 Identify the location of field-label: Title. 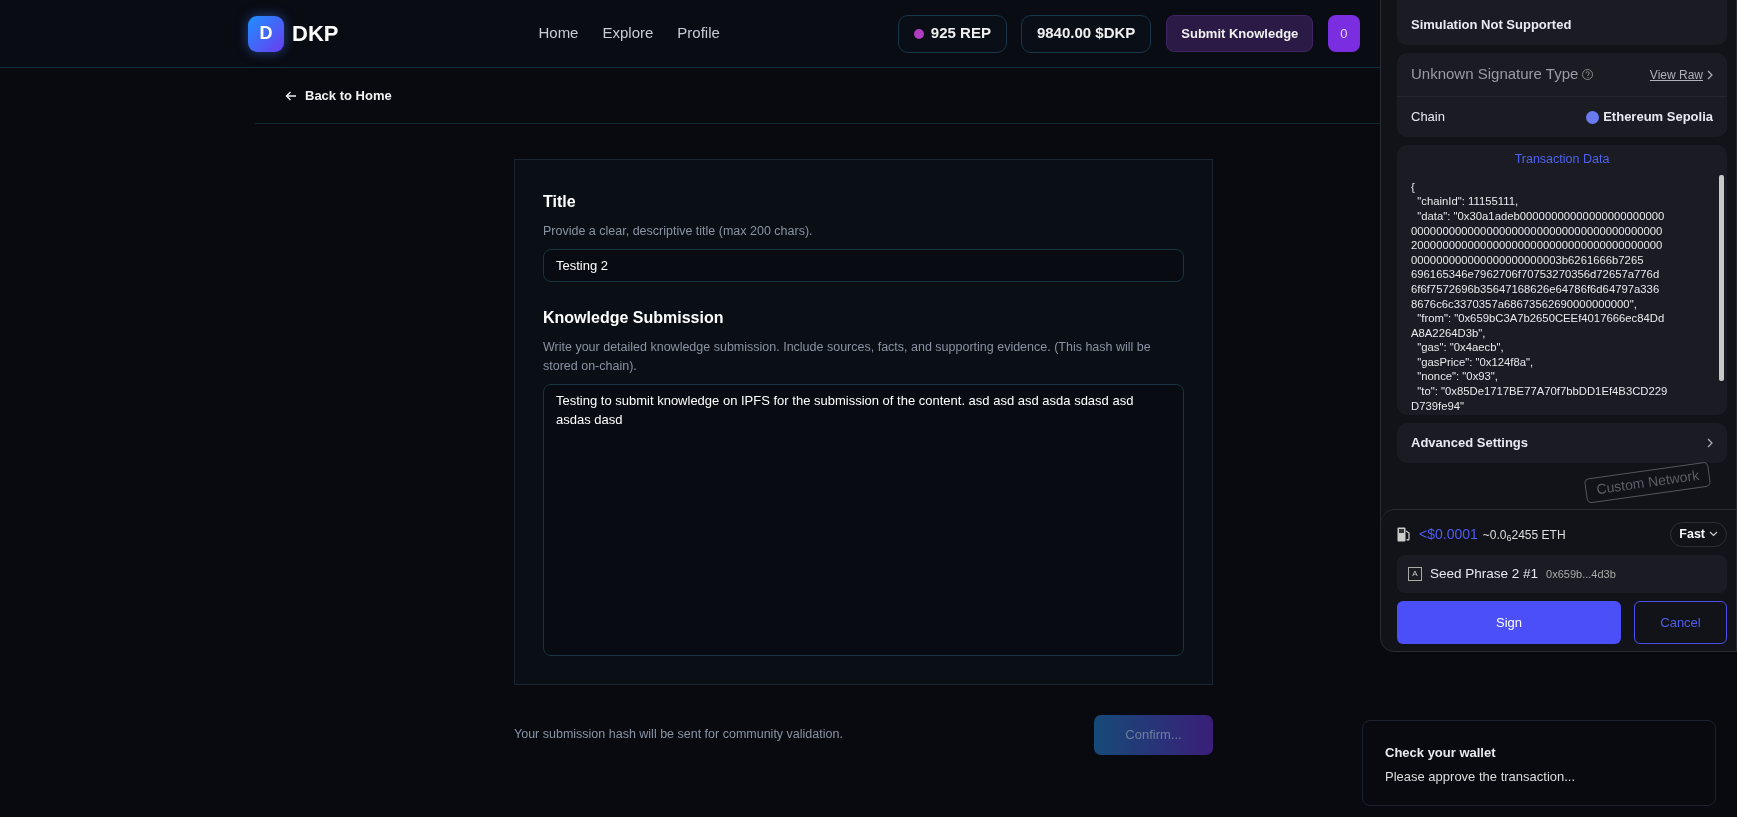
(560, 202).